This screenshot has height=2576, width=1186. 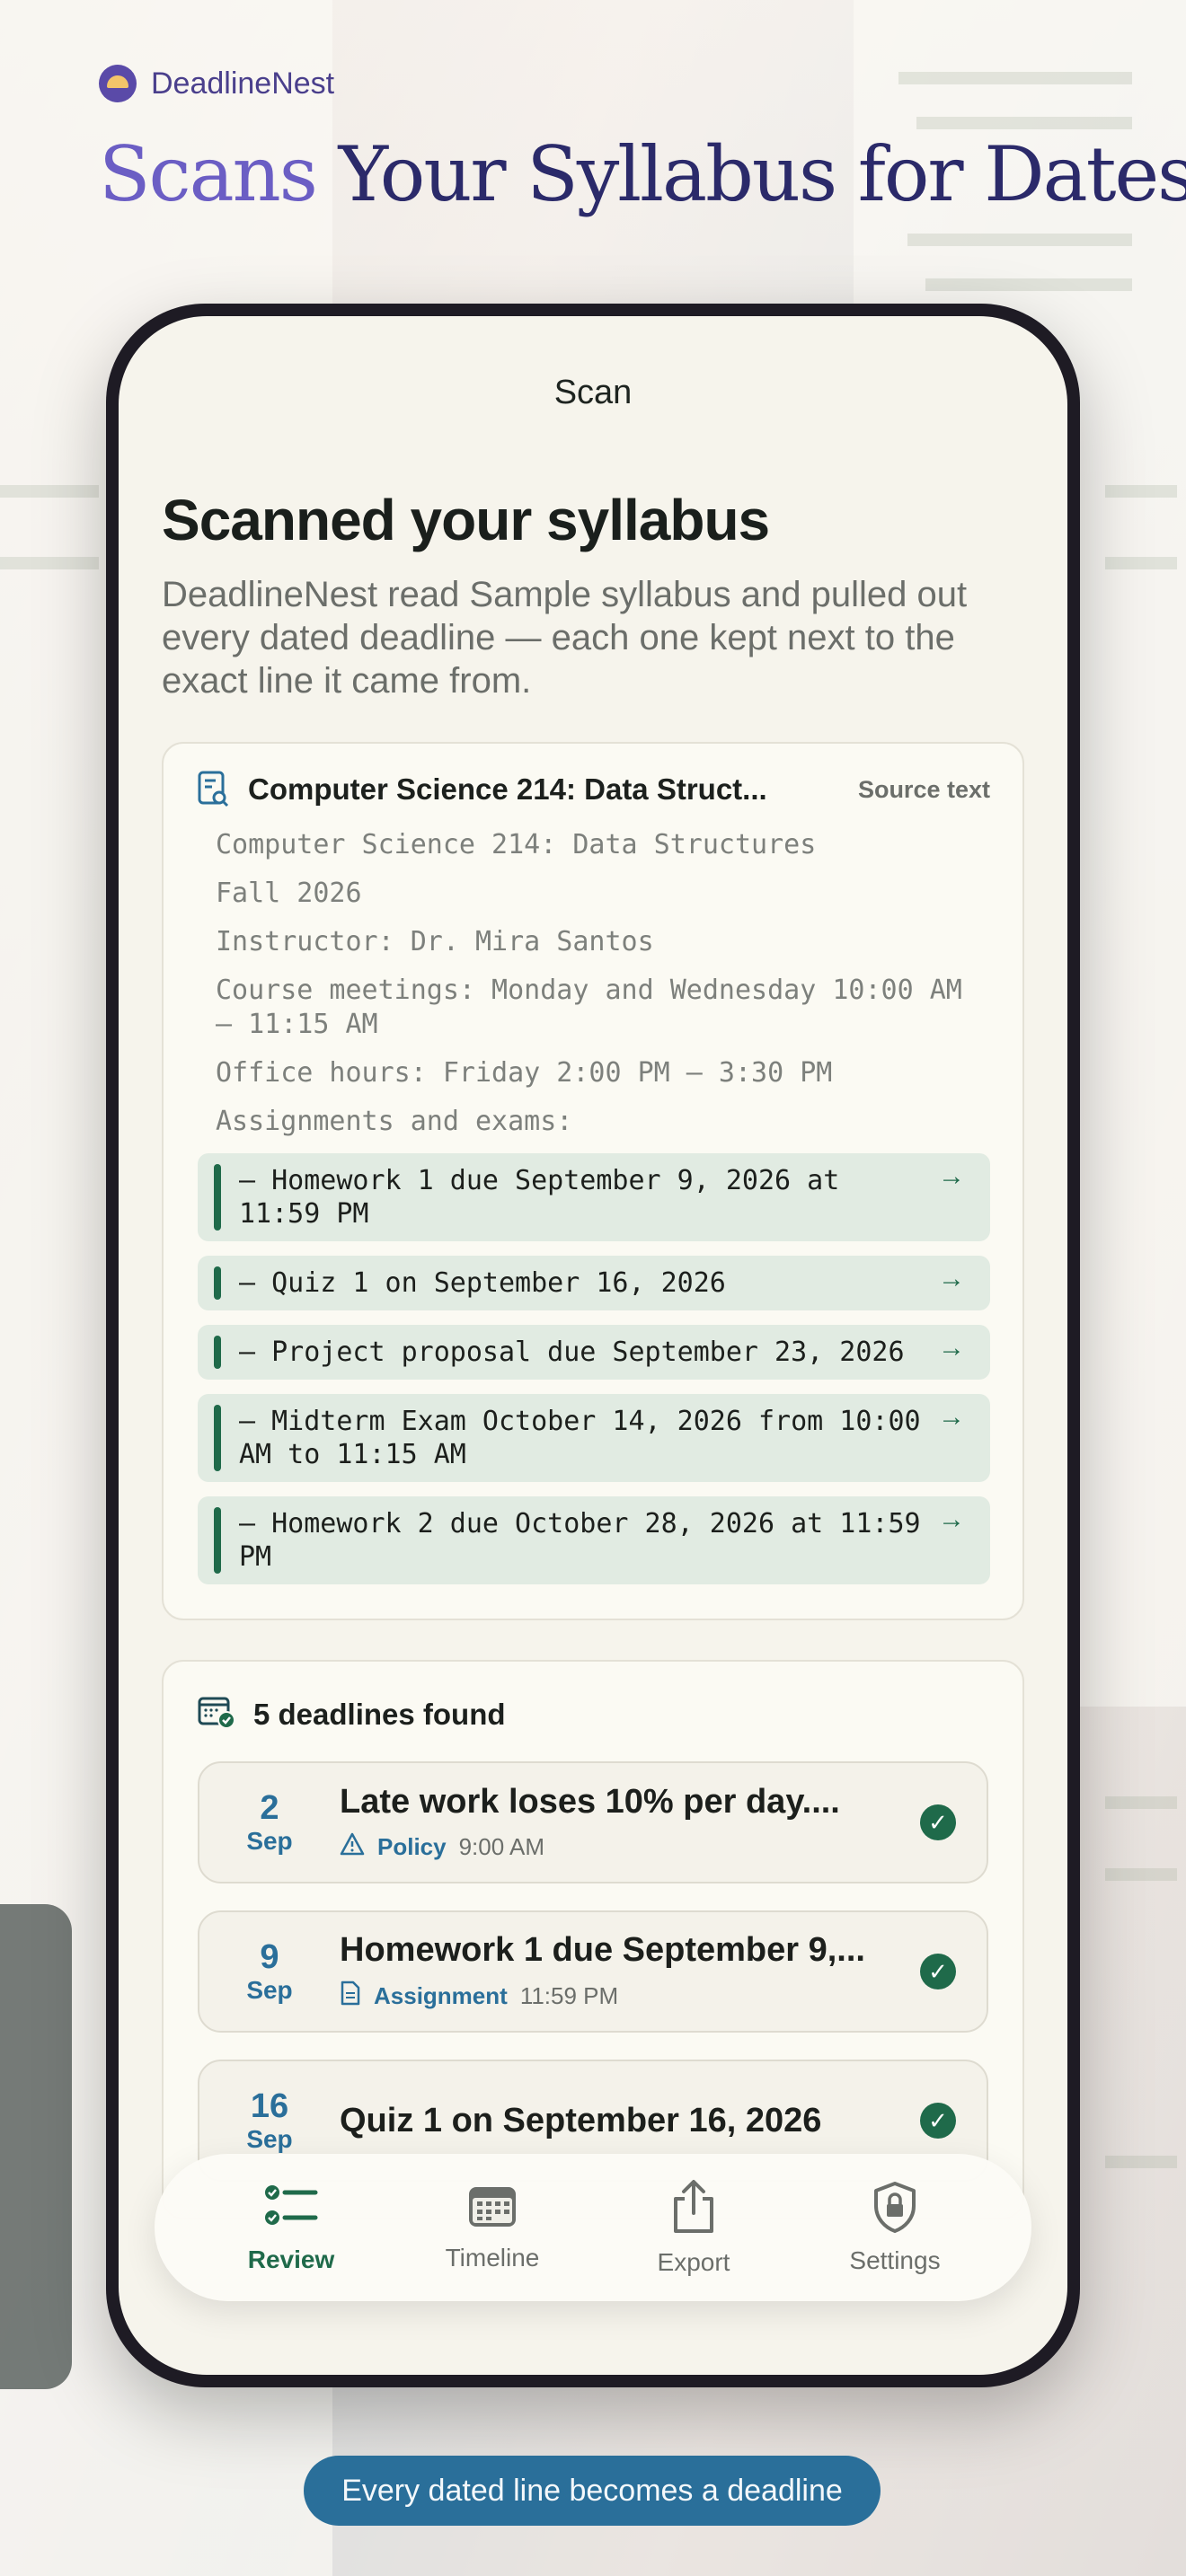 I want to click on lock-shield-icon, so click(x=894, y=2209).